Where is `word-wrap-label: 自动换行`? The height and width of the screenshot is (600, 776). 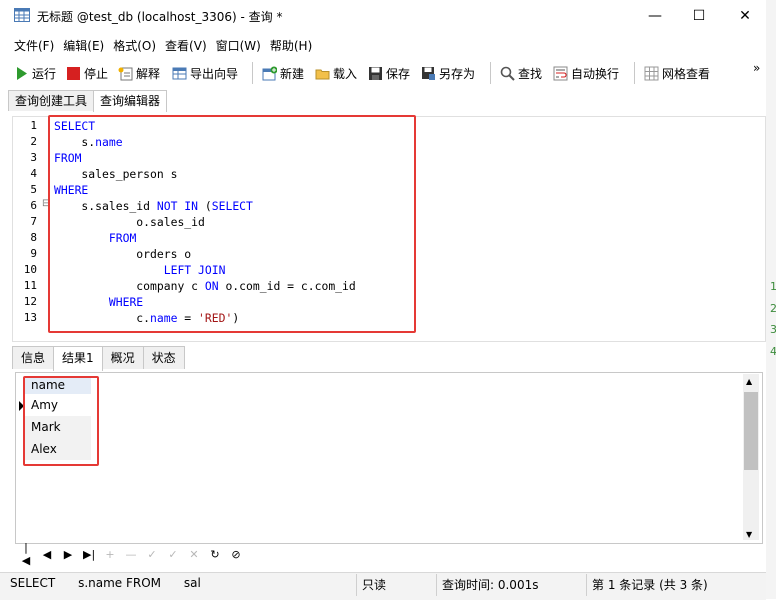
word-wrap-label: 自动换行 is located at coordinates (595, 73).